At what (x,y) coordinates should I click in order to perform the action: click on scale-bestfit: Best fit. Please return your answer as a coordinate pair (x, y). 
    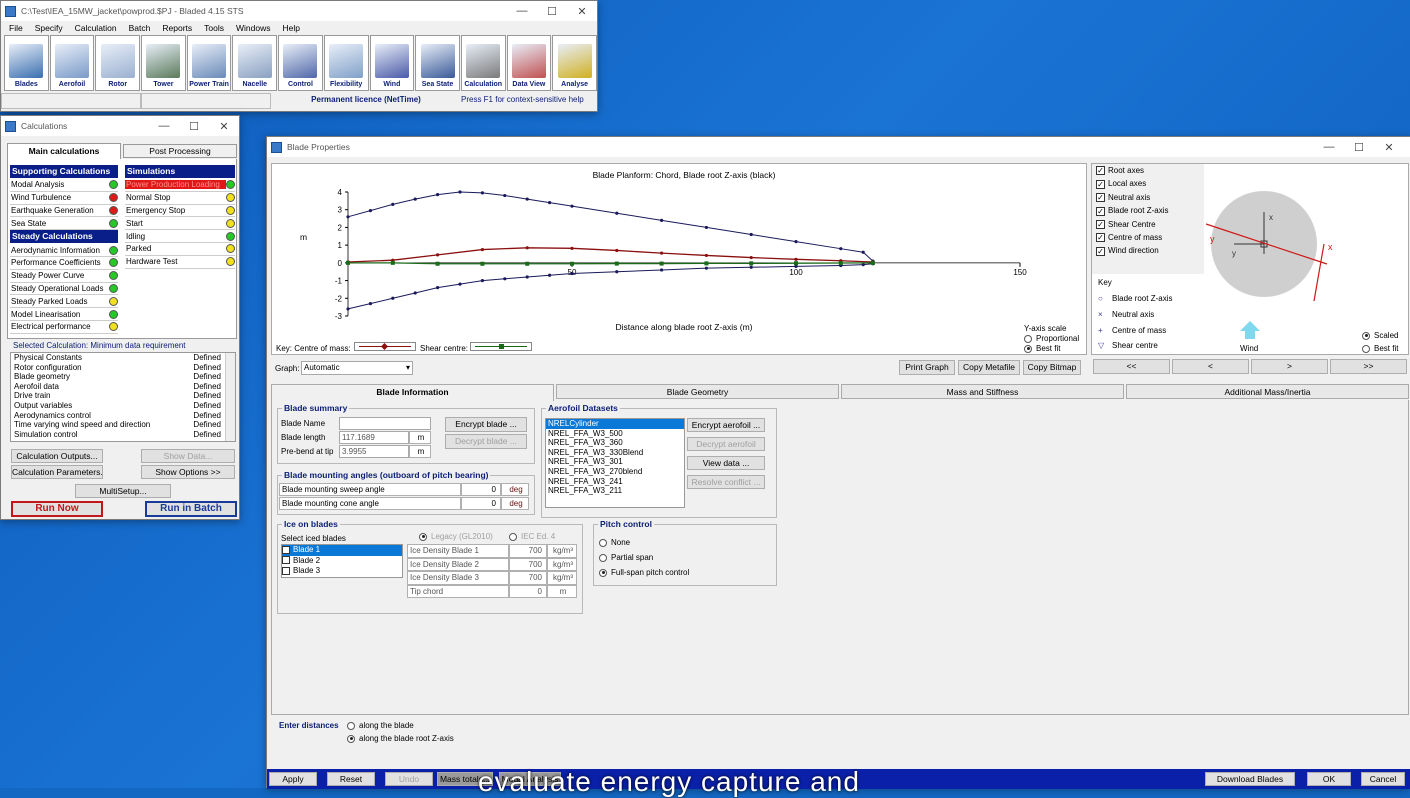
    Looking at the image, I should click on (1380, 348).